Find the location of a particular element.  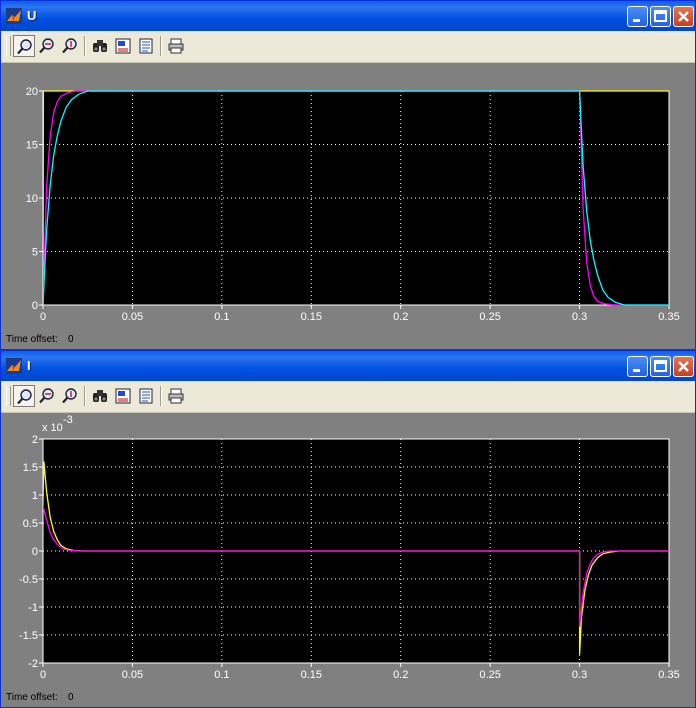

y-tick-label: 1 is located at coordinates (35, 496).